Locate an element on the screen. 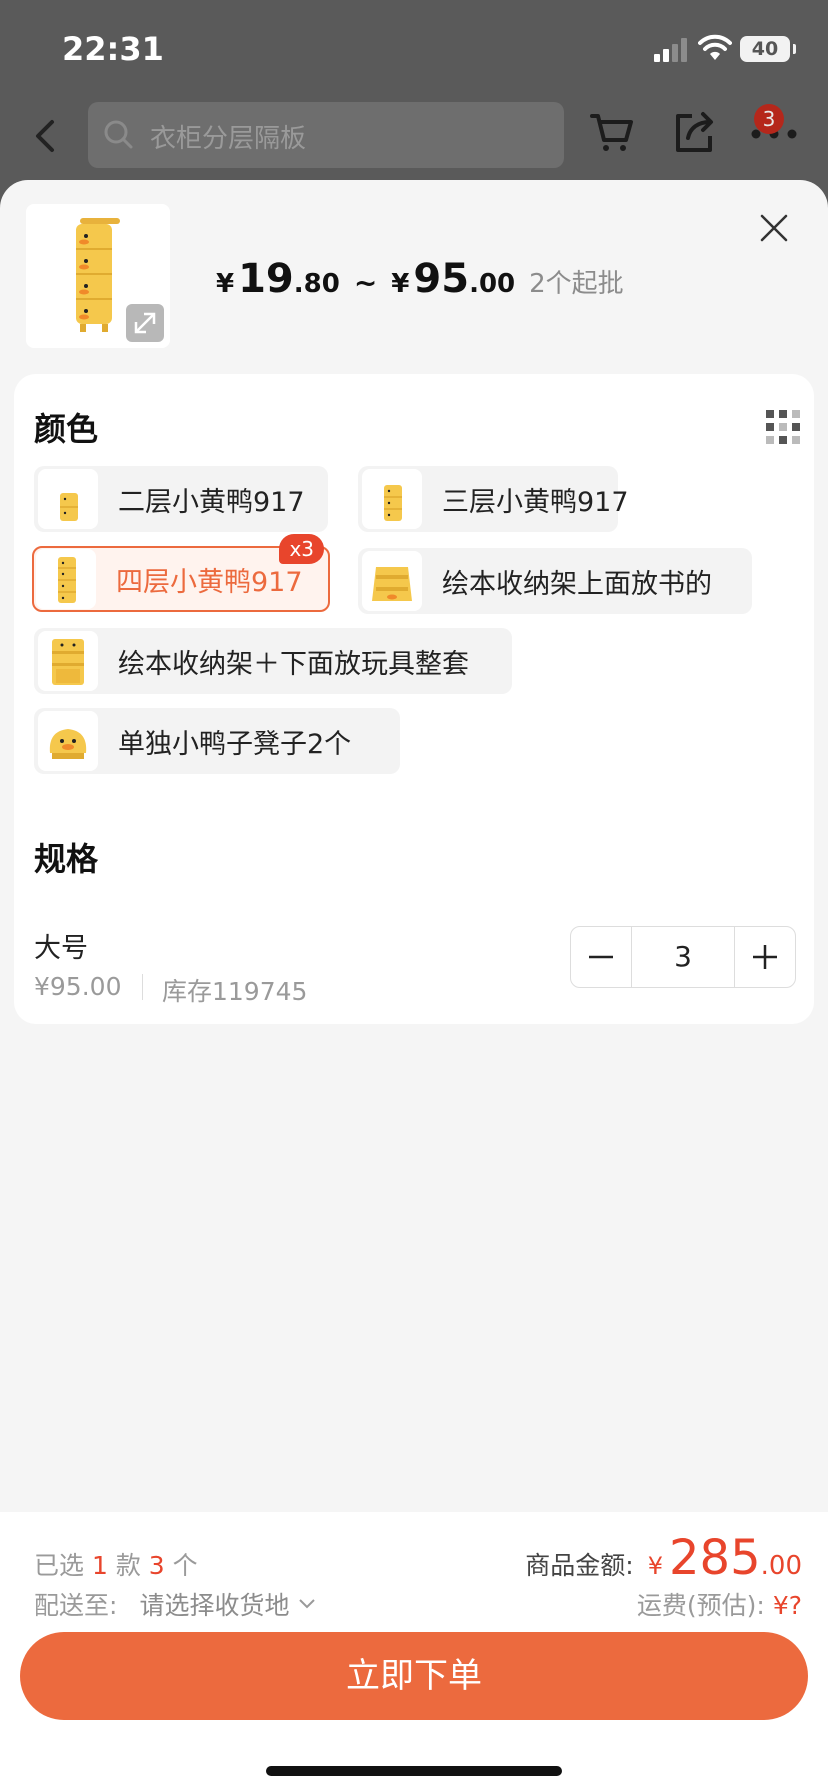  more-button: 3 is located at coordinates (774, 134).